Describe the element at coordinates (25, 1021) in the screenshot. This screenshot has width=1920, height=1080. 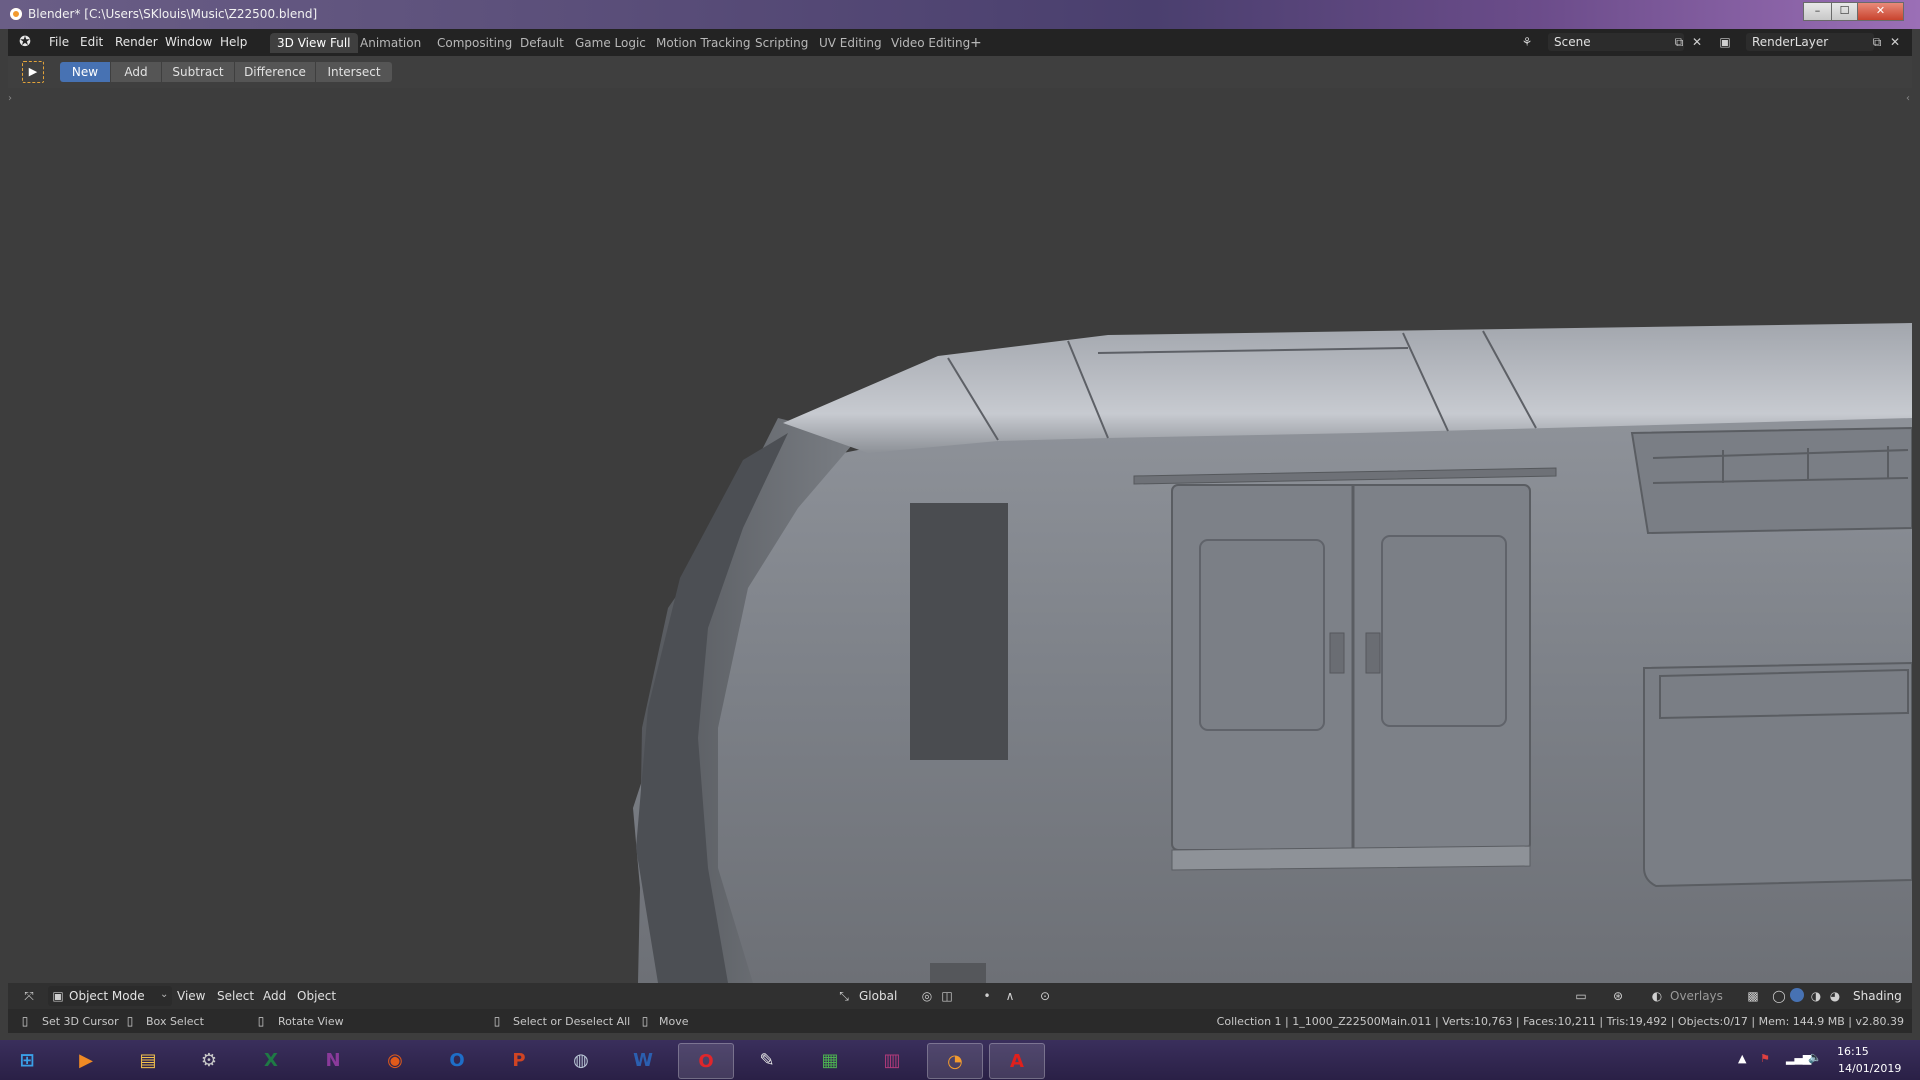
I see `mouse-left-icon: ▯` at that location.